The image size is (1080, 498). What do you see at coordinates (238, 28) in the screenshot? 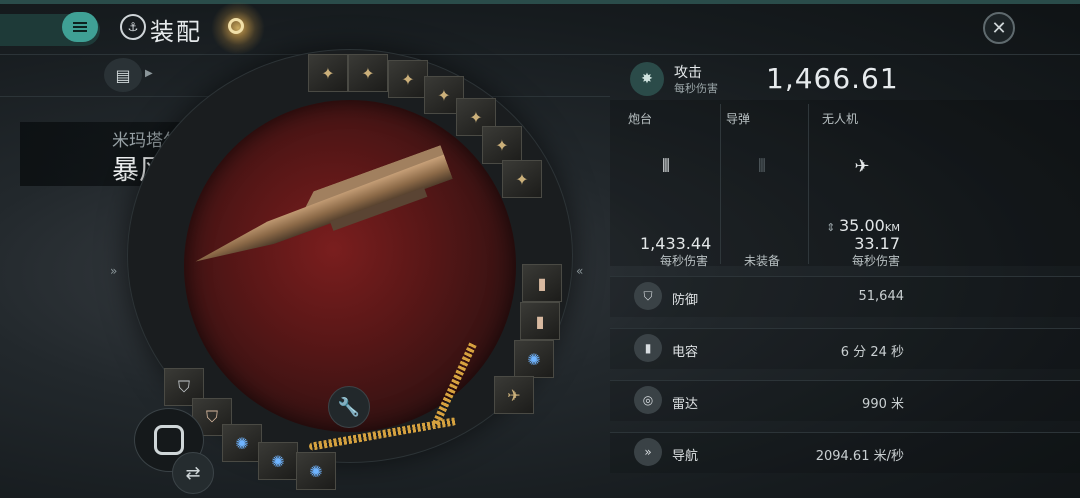
I see `target-icon` at bounding box center [238, 28].